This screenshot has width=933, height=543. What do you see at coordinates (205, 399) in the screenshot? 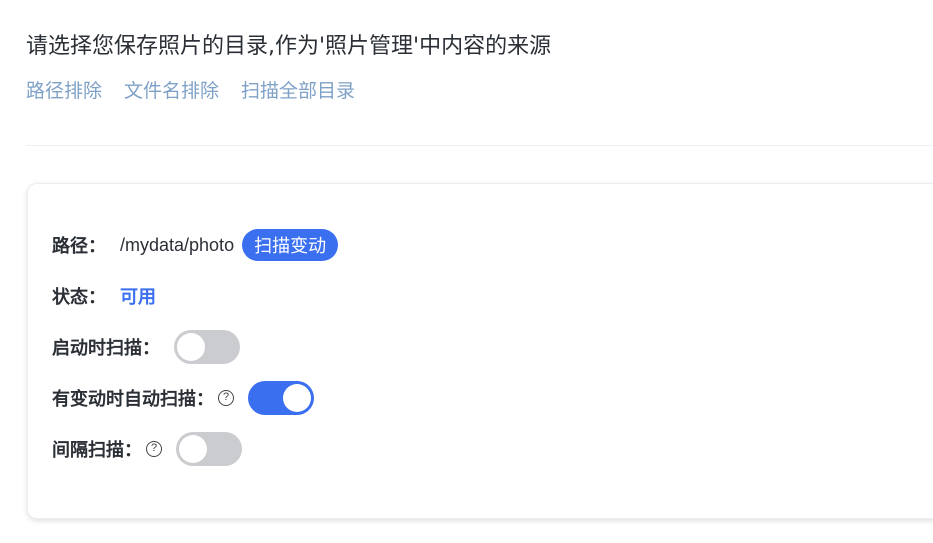
I see `auto-scan-colon: ：` at bounding box center [205, 399].